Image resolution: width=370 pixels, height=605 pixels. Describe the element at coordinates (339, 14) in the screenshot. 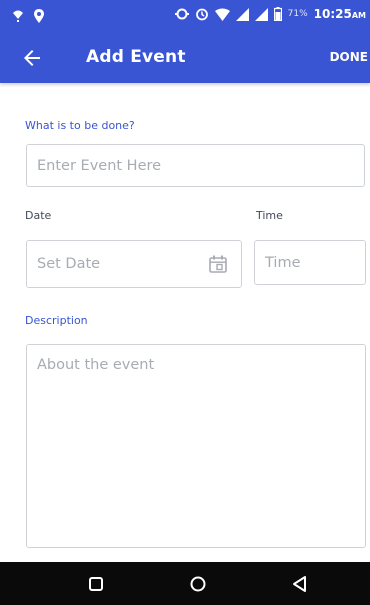

I see `status-time: 10:25AM` at that location.